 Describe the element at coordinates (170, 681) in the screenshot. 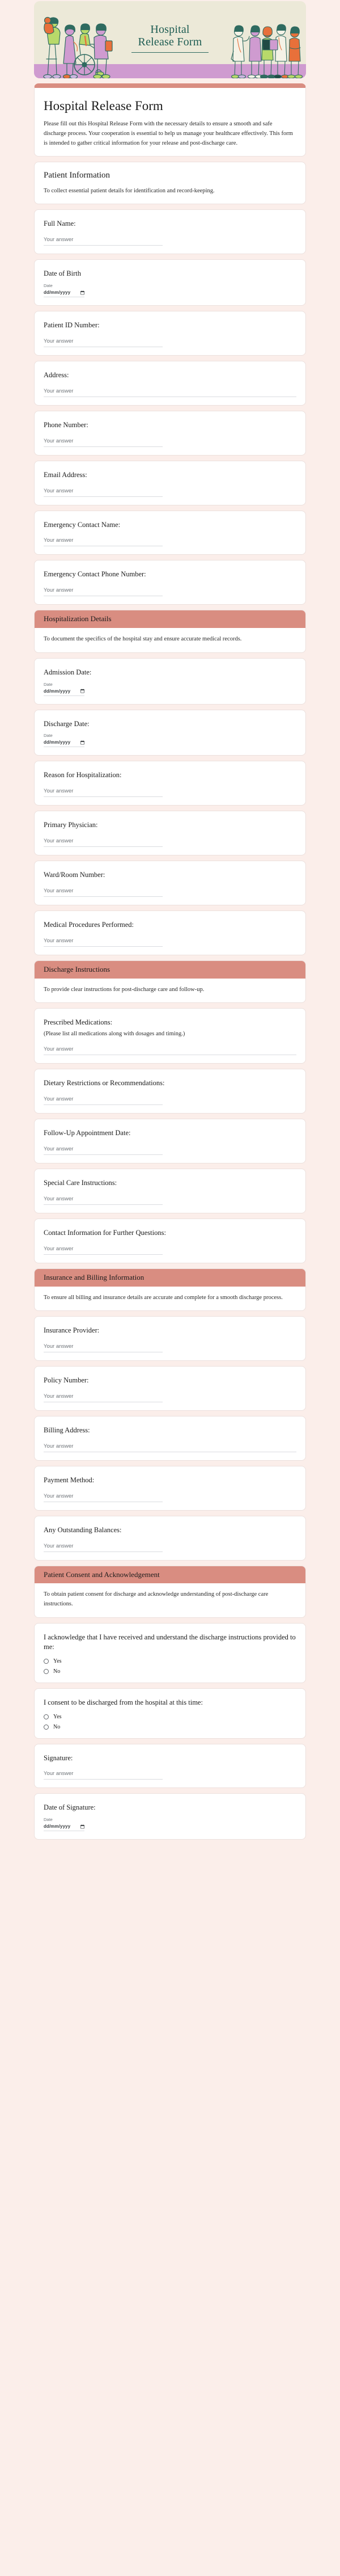

I see `question-card-1-0: Admission Date: Date dd/mm/yyyy` at that location.